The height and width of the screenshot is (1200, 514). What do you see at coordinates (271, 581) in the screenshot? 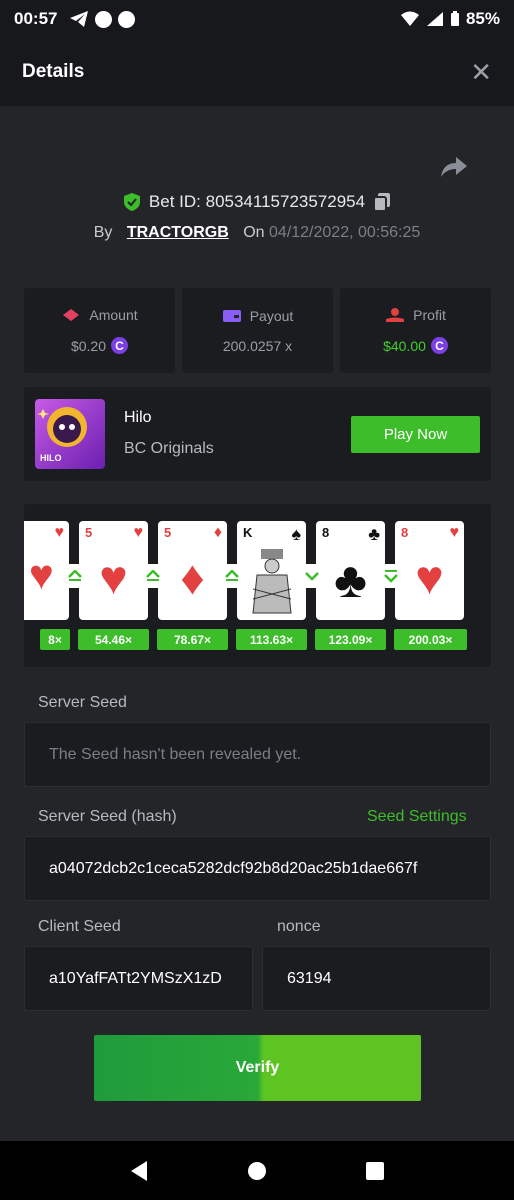
I see `king-figure-icon` at bounding box center [271, 581].